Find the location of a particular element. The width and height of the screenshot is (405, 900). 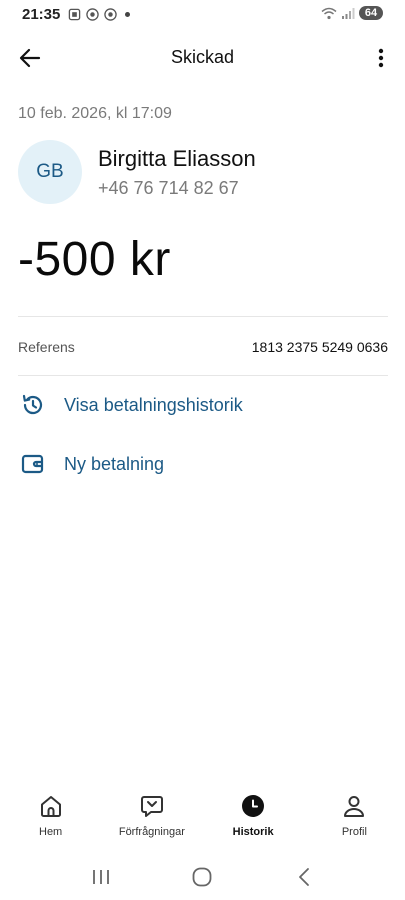

action-label: Ny betalning is located at coordinates (114, 463).